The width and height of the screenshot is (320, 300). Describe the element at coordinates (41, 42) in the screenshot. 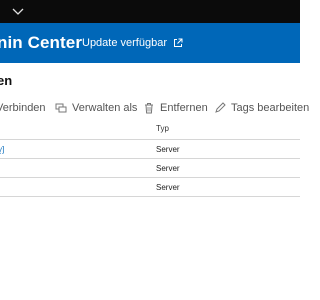

I see `app-title: nin Center` at that location.